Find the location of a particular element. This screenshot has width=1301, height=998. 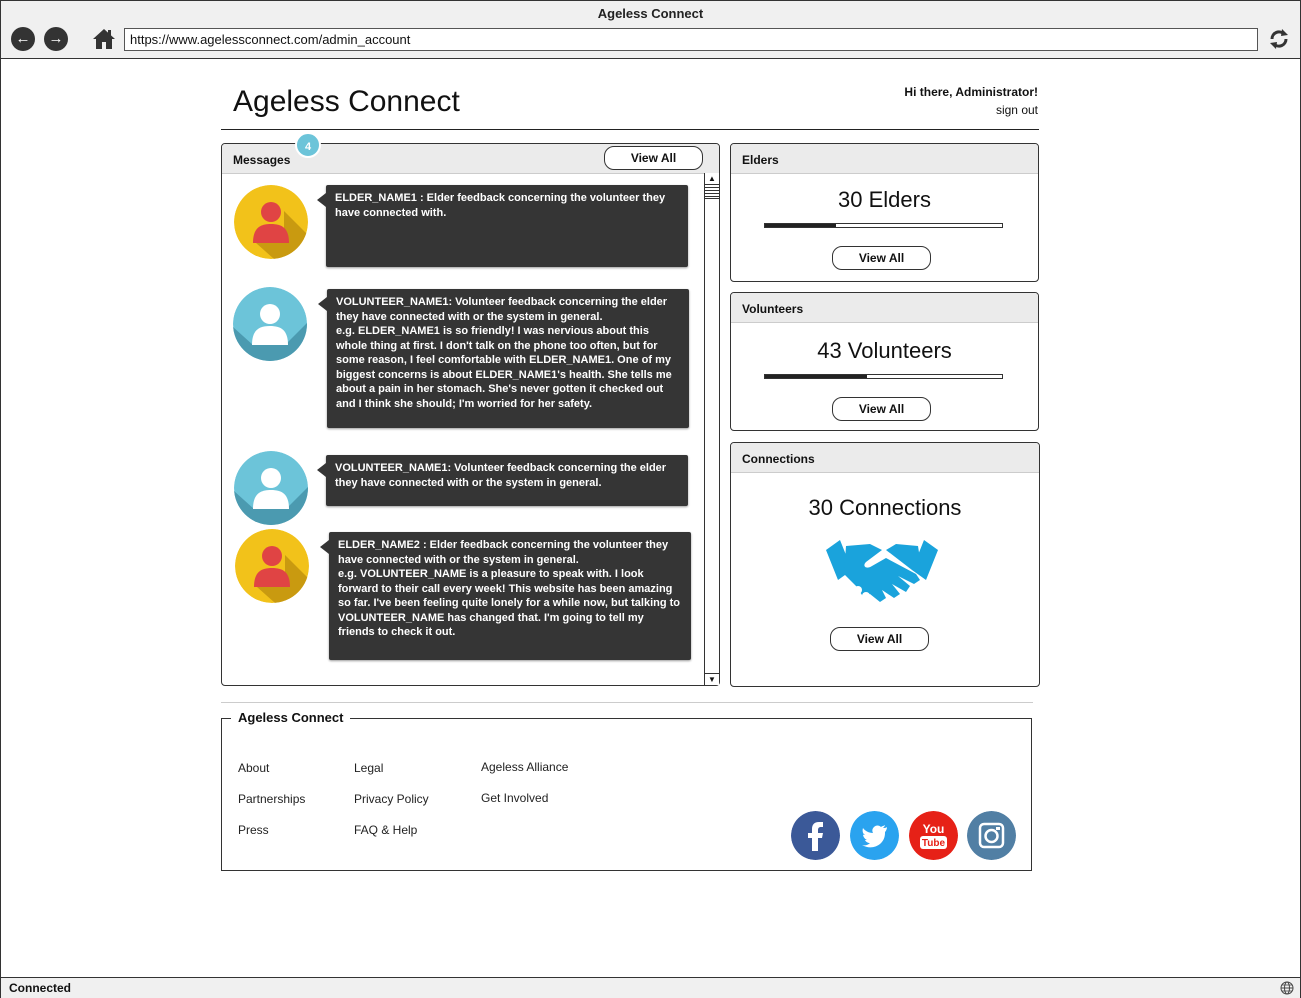

elders-count: 30 Elders is located at coordinates (884, 199).